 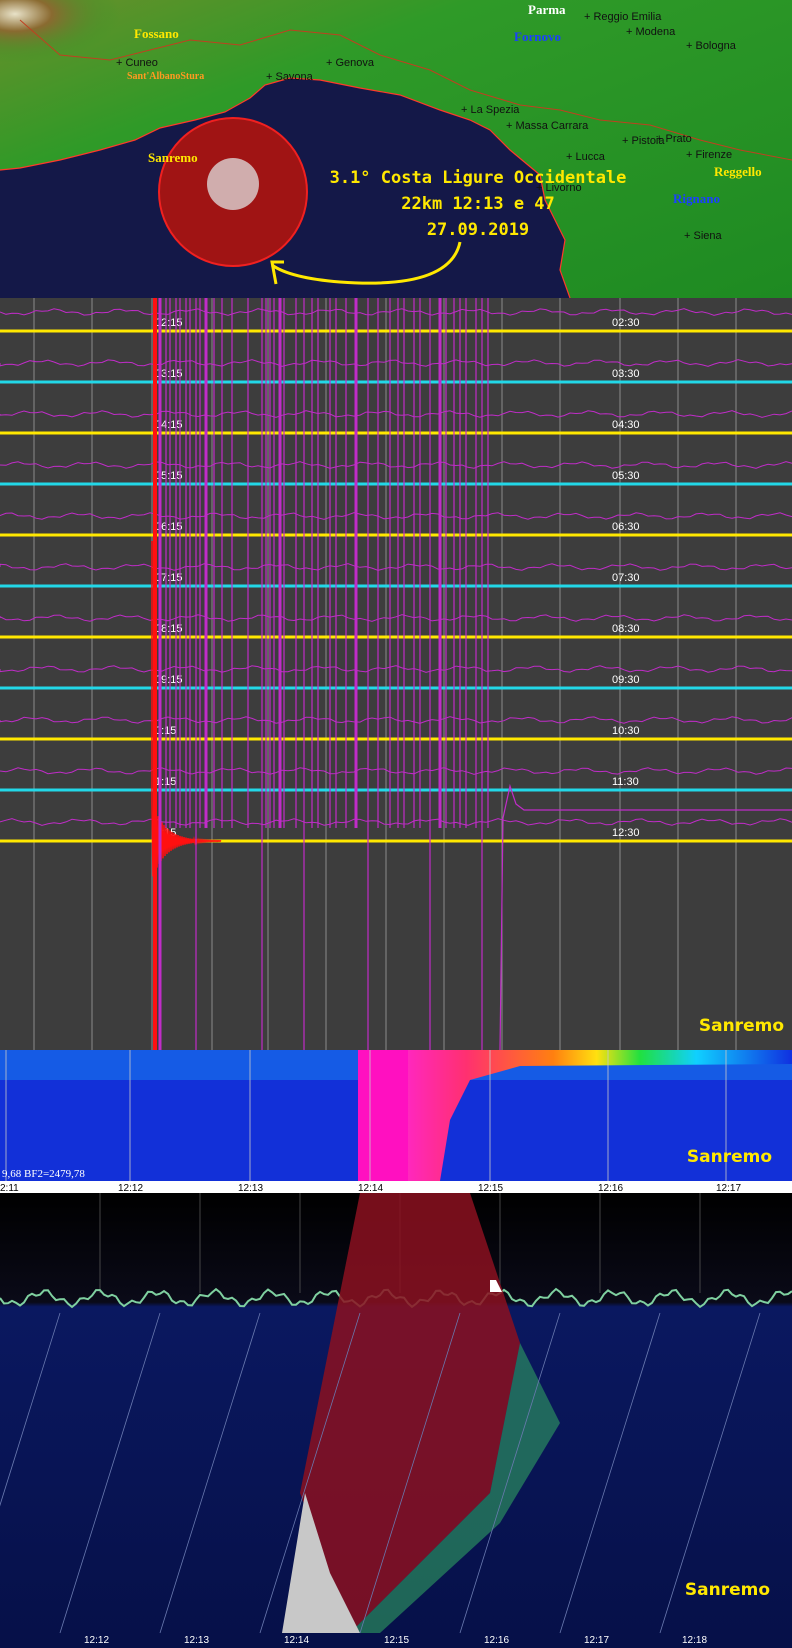 What do you see at coordinates (396, 1187) in the screenshot?
I see `spectrogram-time-axis: 2:11 12:12 12:13 12:14 12:15 12:16 12:17` at bounding box center [396, 1187].